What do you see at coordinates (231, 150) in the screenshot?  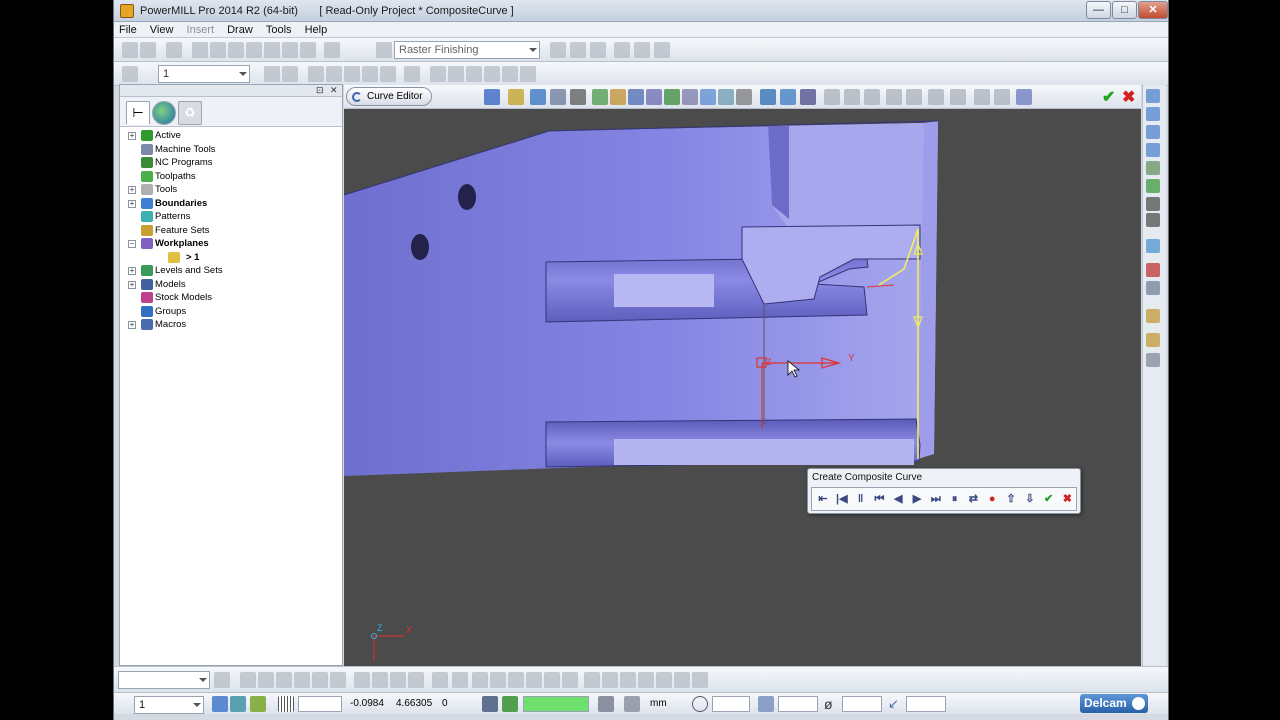 I see `tree-node-machine-tools: Machine Tools` at bounding box center [231, 150].